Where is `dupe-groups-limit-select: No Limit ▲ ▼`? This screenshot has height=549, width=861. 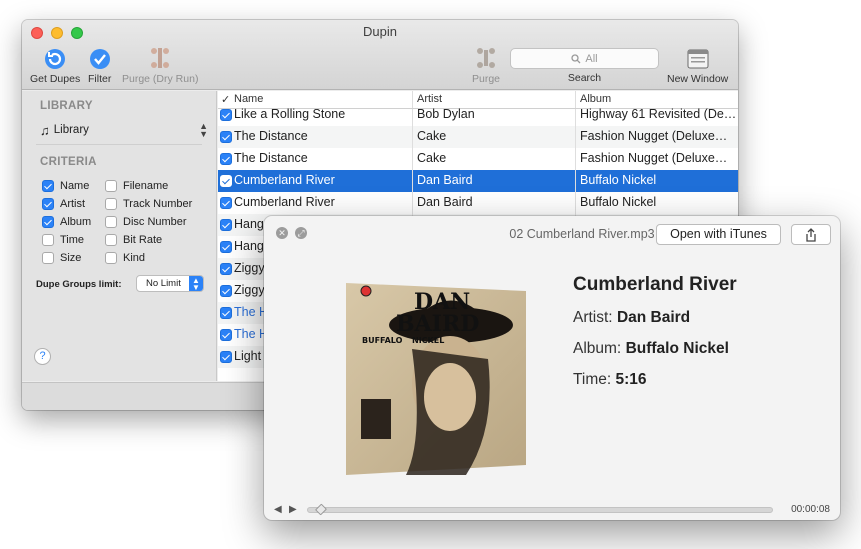 dupe-groups-limit-select: No Limit ▲ ▼ is located at coordinates (170, 283).